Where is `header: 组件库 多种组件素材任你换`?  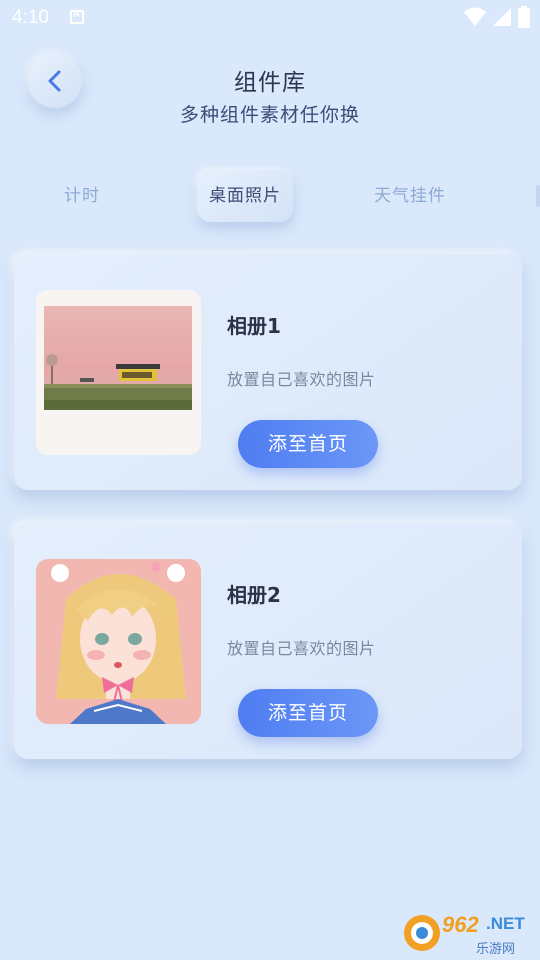 header: 组件库 多种组件素材任你换 is located at coordinates (270, 91).